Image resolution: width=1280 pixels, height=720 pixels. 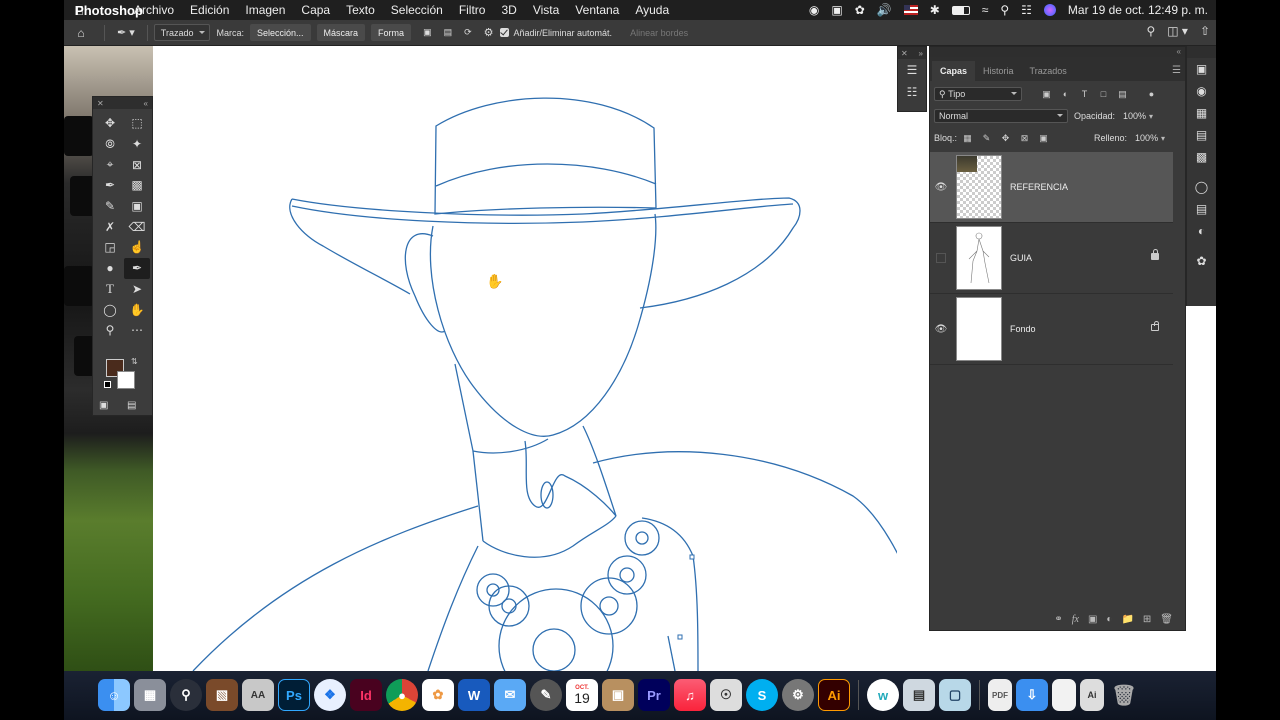 What do you see at coordinates (546, 695) in the screenshot?
I see `script-editor-icon: ✎` at bounding box center [546, 695].